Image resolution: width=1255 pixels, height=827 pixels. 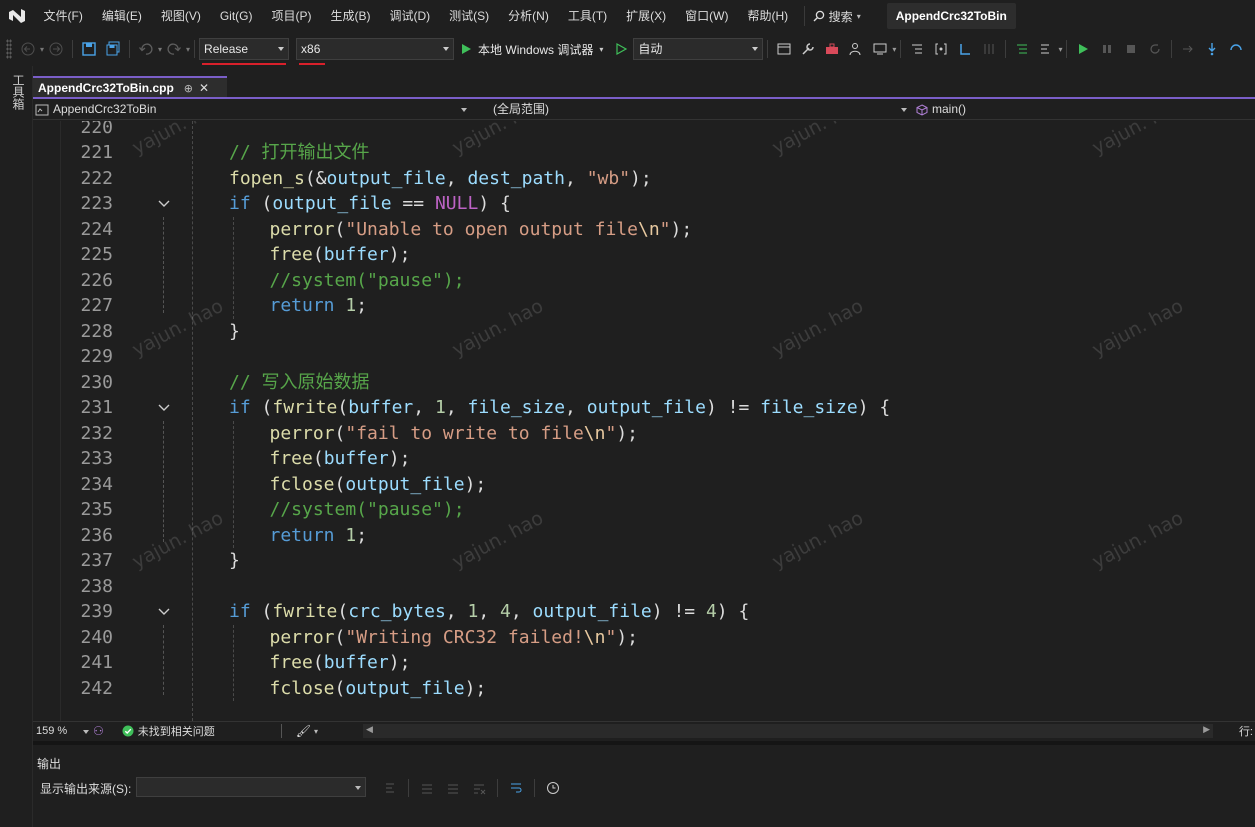 I want to click on document-tab: AppendCrc32ToBin.cpp ⊕ ✕, so click(x=130, y=87).